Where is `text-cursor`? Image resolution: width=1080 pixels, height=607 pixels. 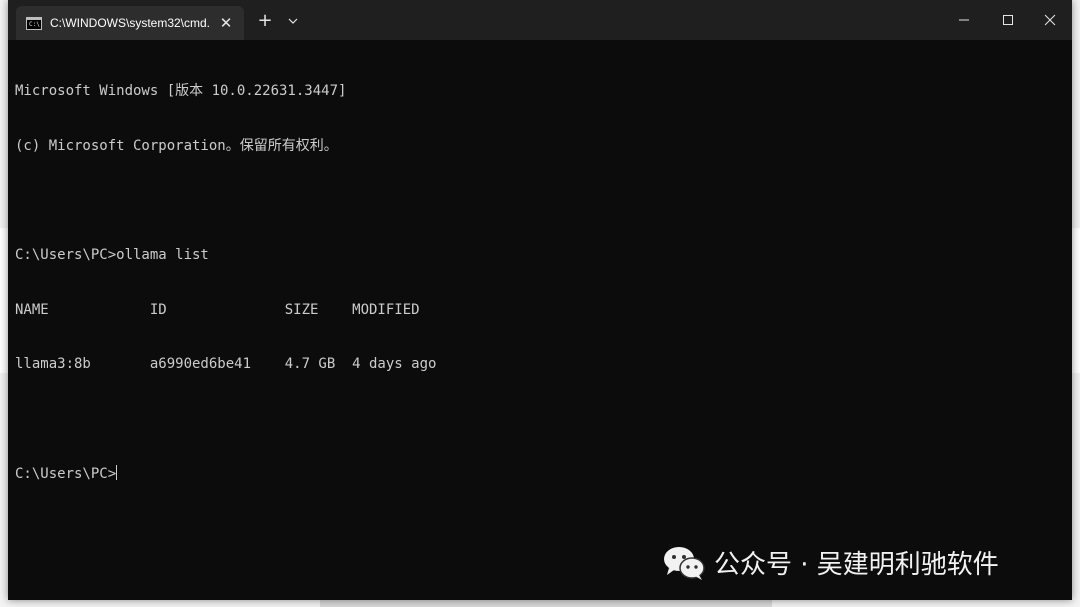 text-cursor is located at coordinates (117, 472).